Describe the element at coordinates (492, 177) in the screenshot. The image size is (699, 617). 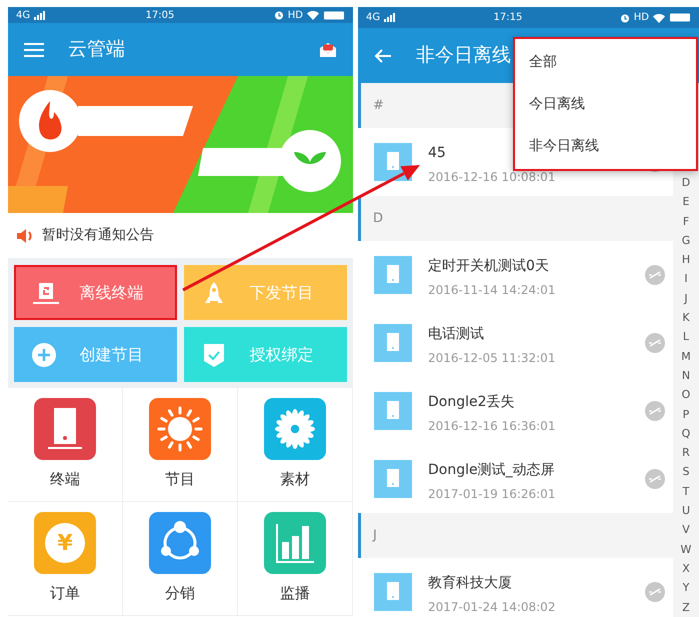
I see `offline-time: 2016-12-16 10:08:01` at that location.